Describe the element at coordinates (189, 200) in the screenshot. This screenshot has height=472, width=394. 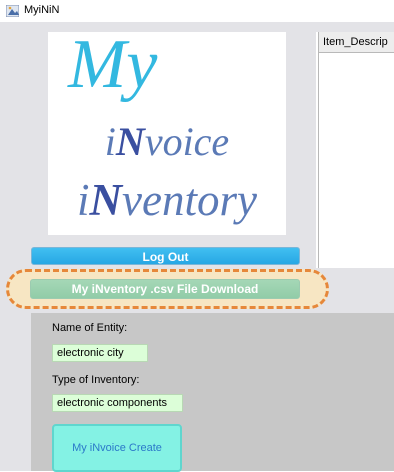
I see `logo-inventory-rest: ventory` at that location.